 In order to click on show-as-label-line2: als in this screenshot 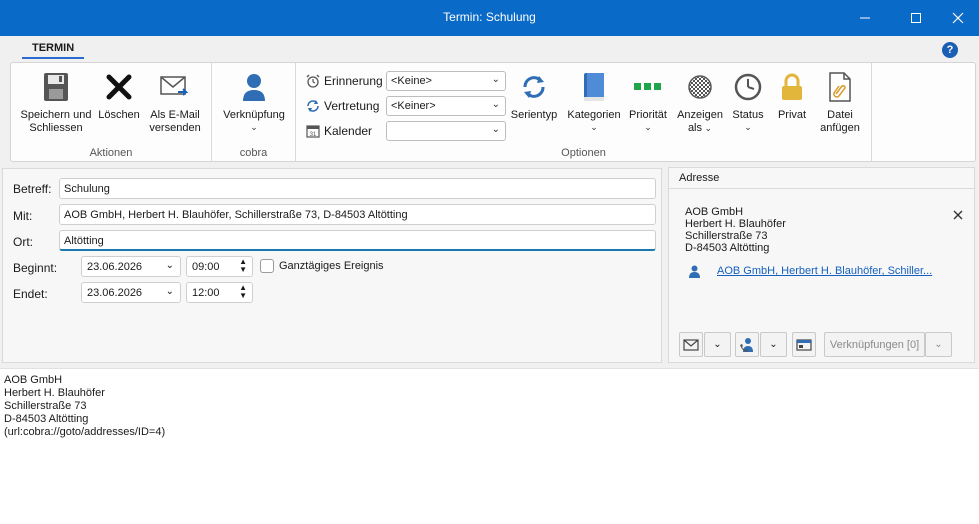, I will do `click(694, 128)`.